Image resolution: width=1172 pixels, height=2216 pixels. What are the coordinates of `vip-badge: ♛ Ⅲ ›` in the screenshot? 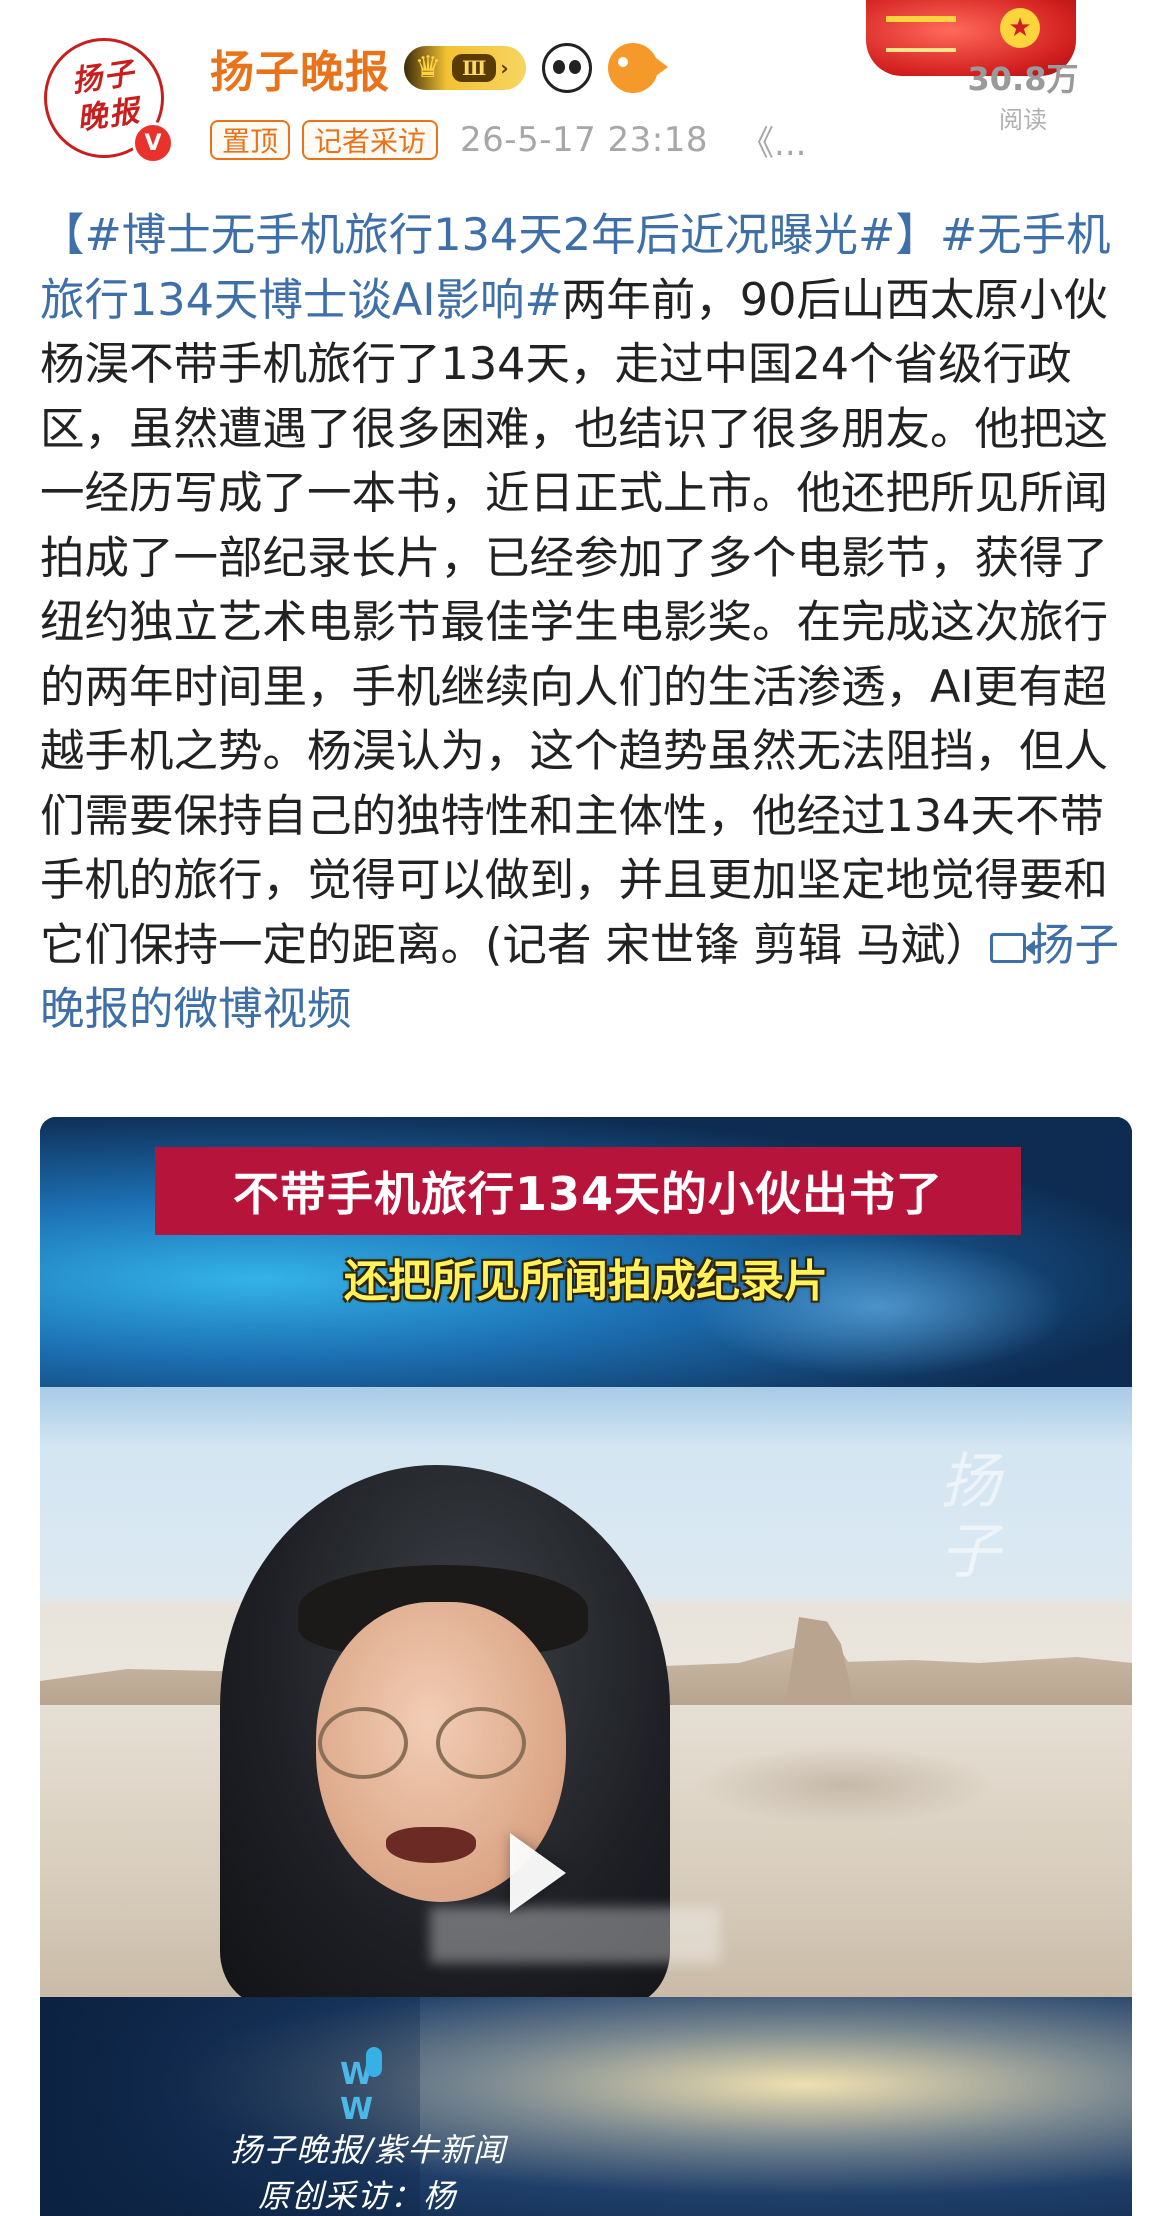 It's located at (465, 68).